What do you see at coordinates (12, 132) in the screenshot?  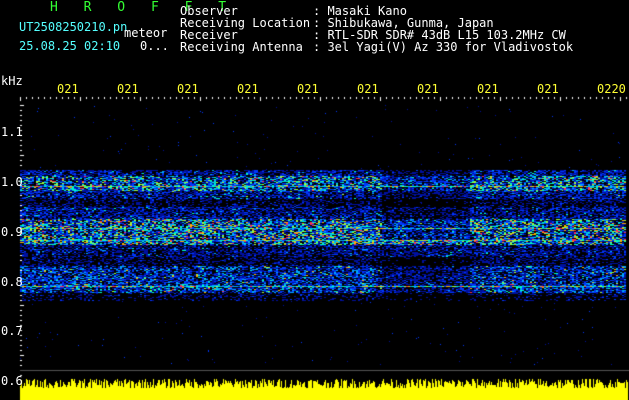 I see `freq-tick: 1.1` at bounding box center [12, 132].